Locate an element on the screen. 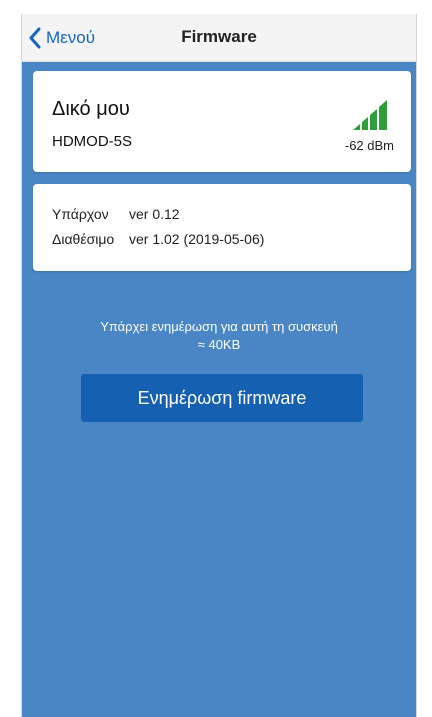 The width and height of the screenshot is (432, 717). available-version-label: Διαθέσιμο is located at coordinates (83, 239).